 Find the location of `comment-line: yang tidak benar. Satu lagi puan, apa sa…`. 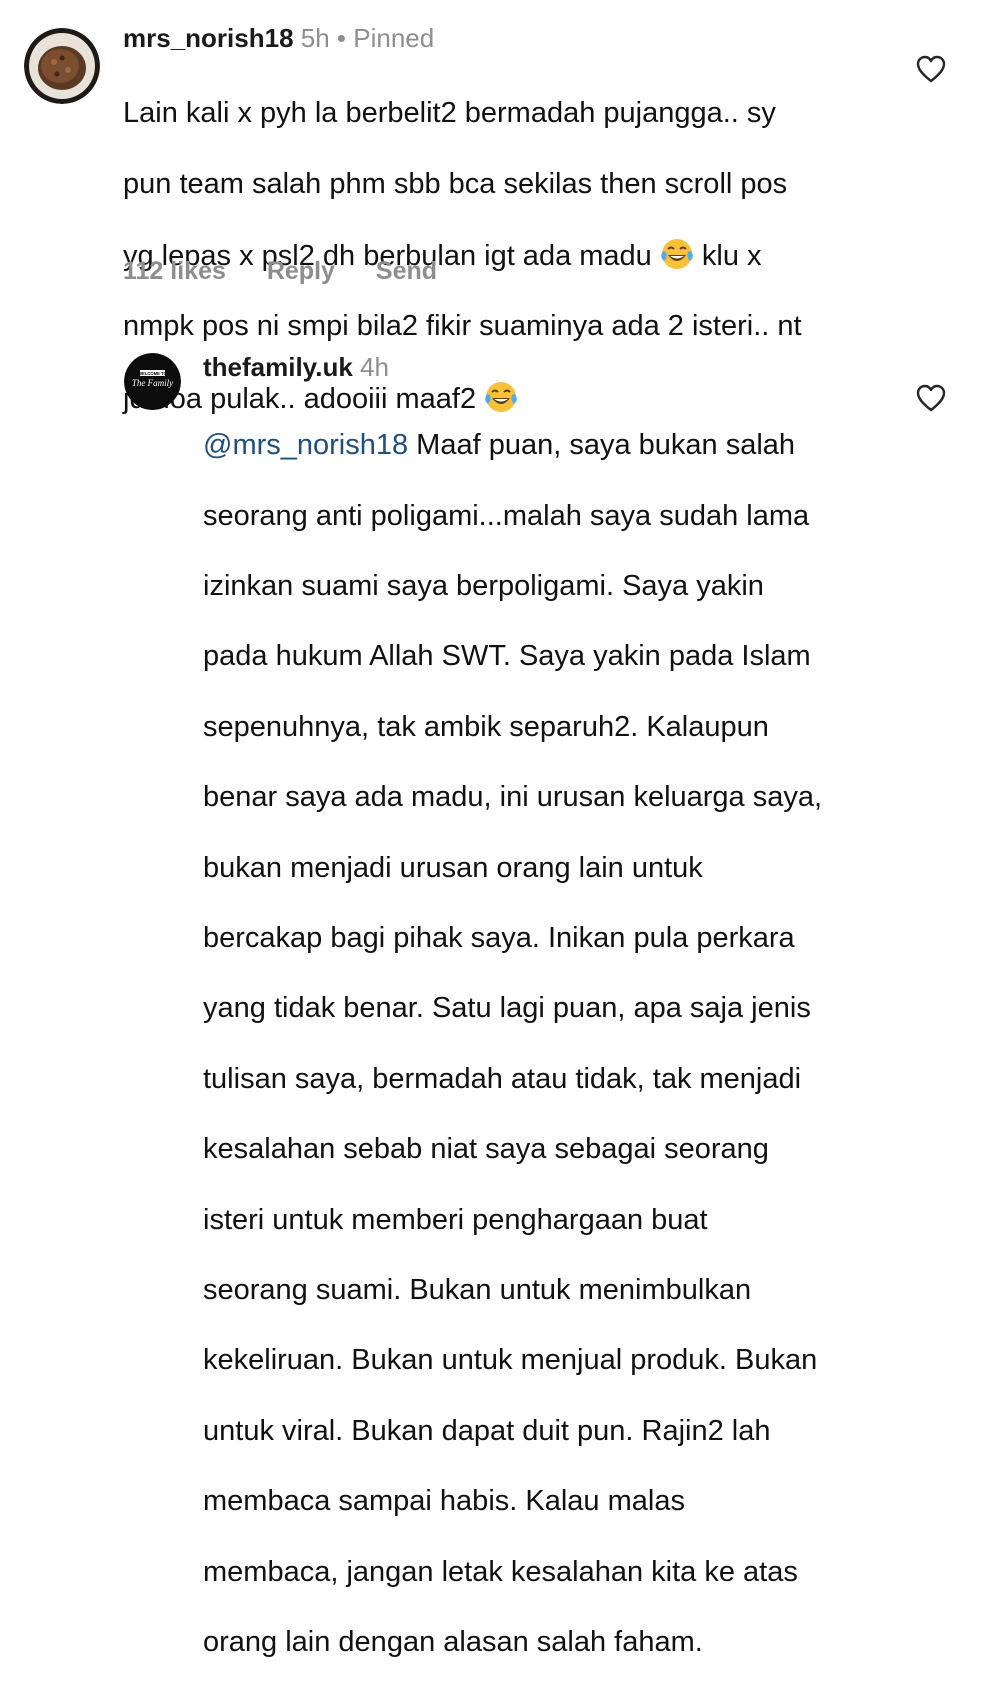

comment-line: yang tidak benar. Satu lagi puan, apa sa… is located at coordinates (507, 1008).